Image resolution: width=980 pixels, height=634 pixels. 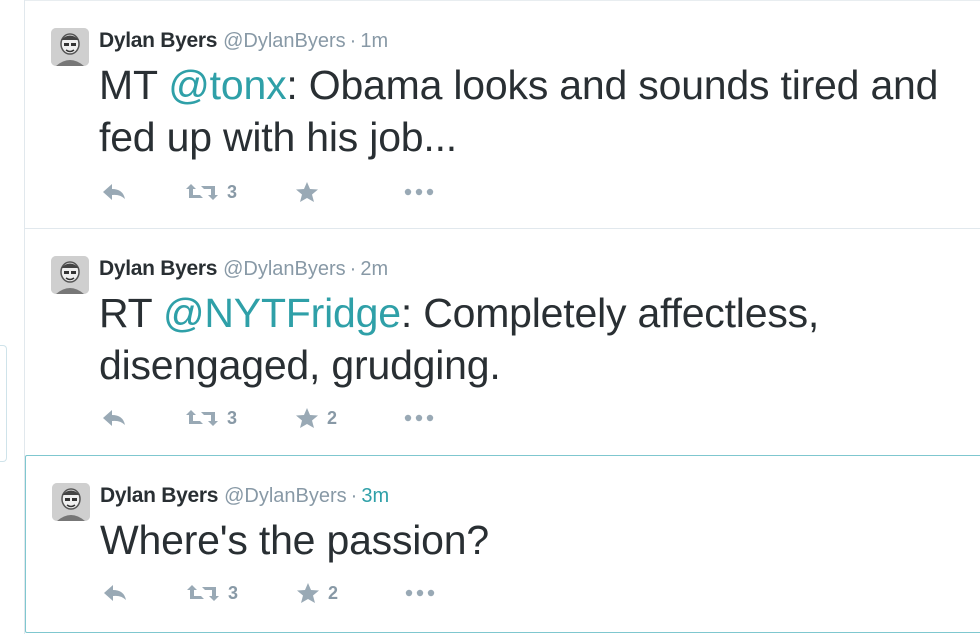 I want to click on side-panel-edge, so click(x=3, y=403).